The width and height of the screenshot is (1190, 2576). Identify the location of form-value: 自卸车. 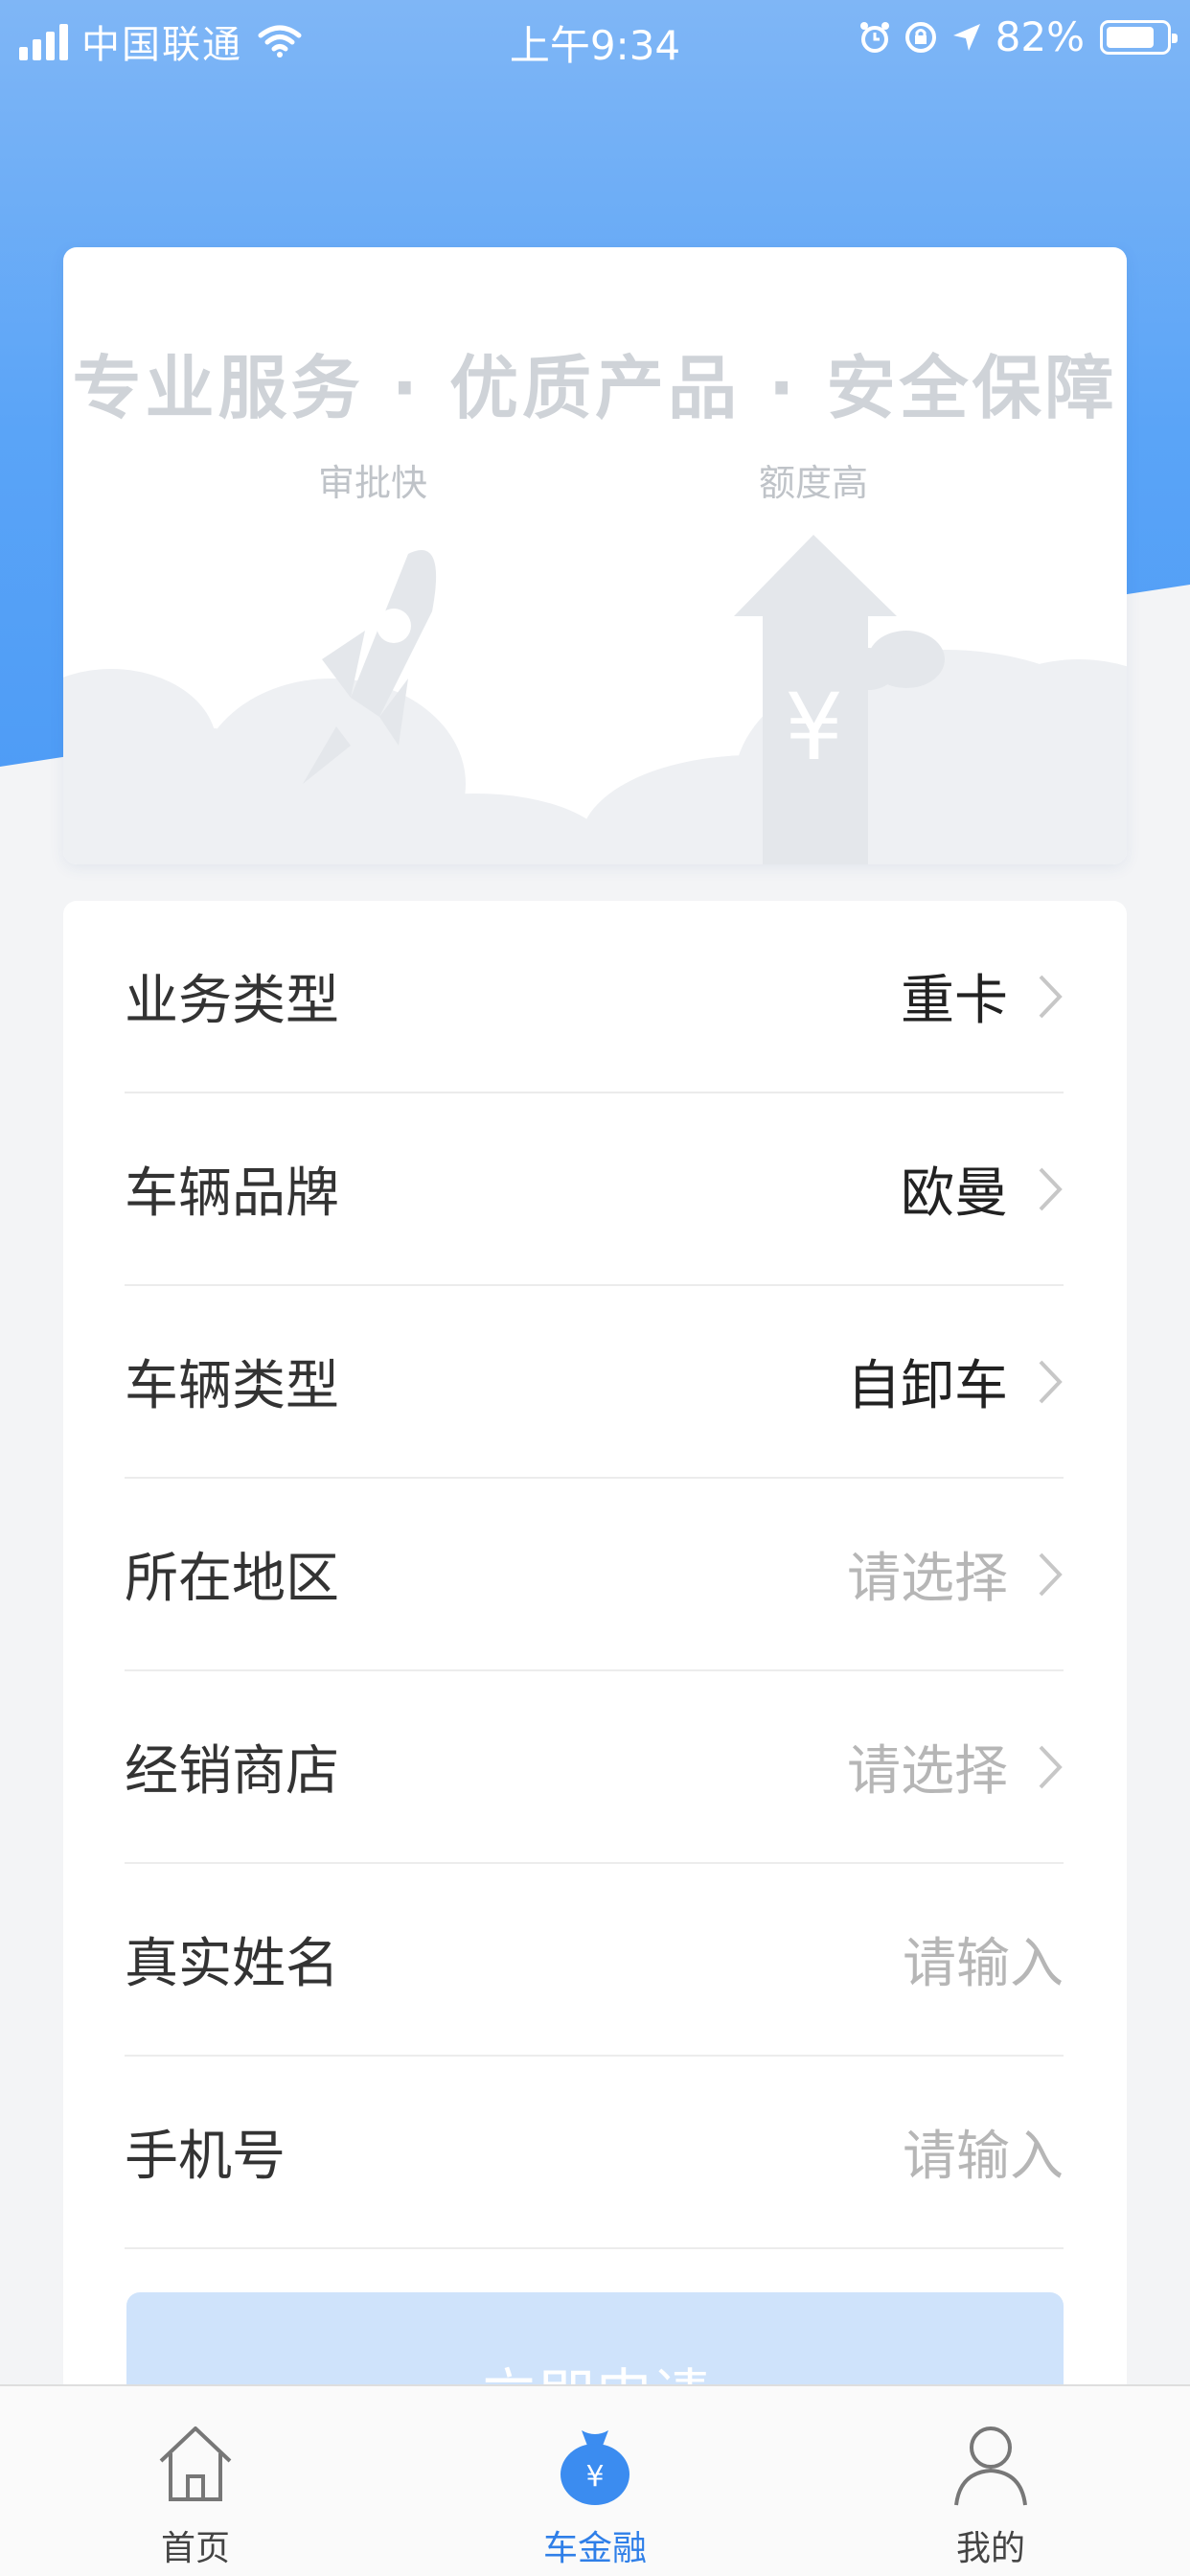
(928, 1386).